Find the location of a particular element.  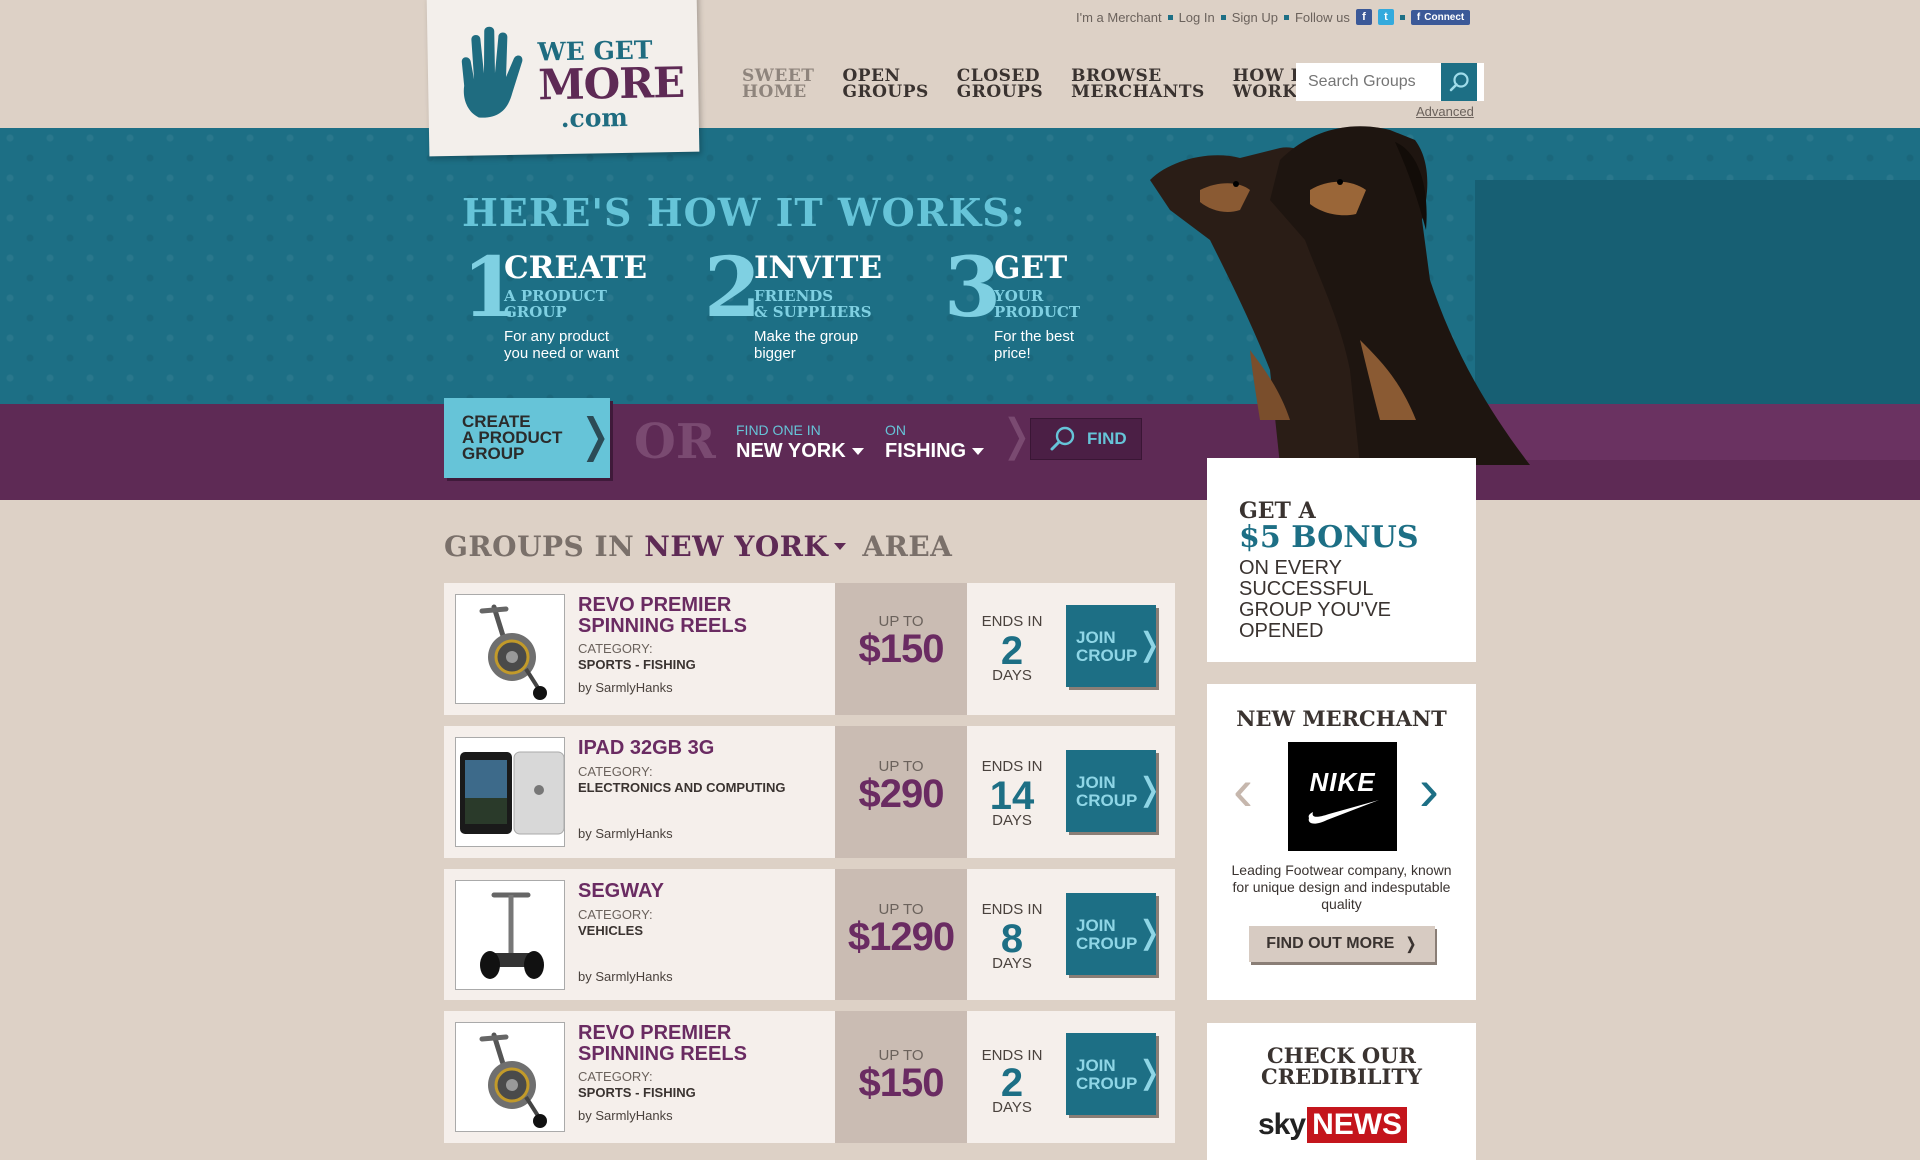

group-title-link: SEGWAY is located at coordinates (688, 891).